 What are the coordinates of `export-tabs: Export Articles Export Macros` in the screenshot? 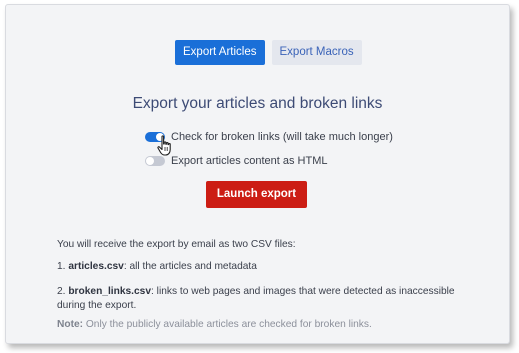 It's located at (268, 52).